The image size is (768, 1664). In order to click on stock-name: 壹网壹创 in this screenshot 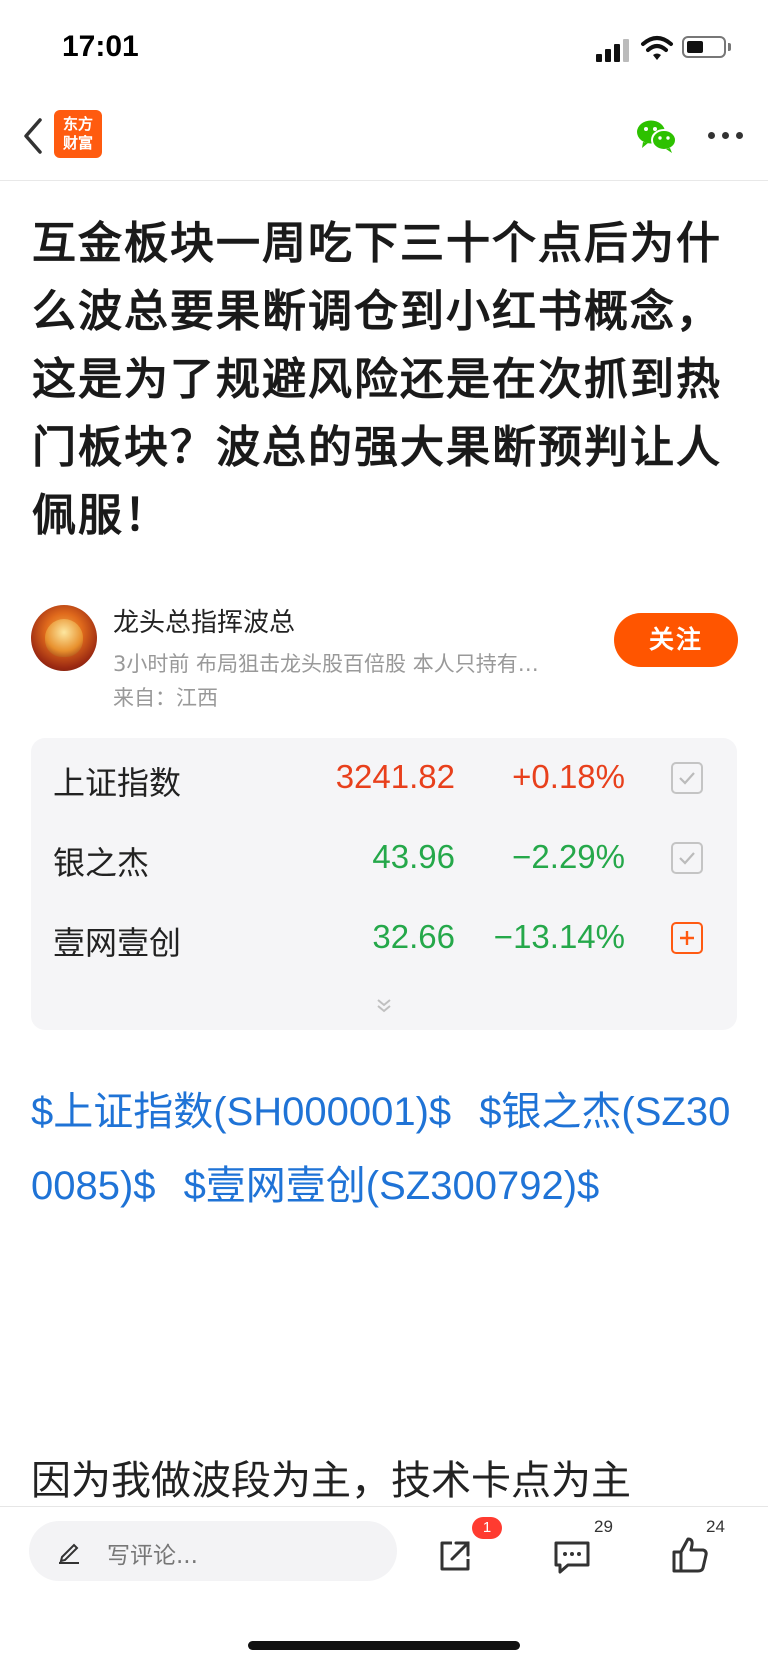, I will do `click(117, 943)`.